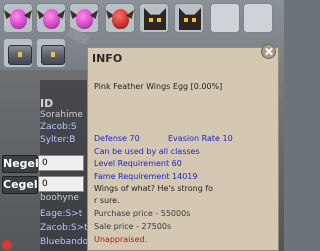  What do you see at coordinates (61, 214) in the screenshot?
I see `chat-line: Eage:S>t` at bounding box center [61, 214].